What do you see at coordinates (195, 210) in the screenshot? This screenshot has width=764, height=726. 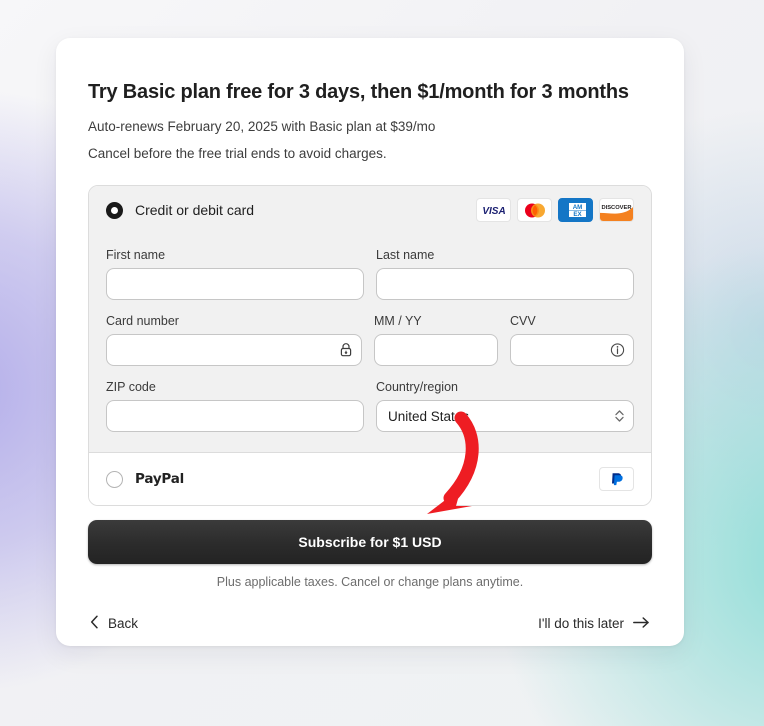 I see `credit-card-option-label: Credit or debit card` at bounding box center [195, 210].